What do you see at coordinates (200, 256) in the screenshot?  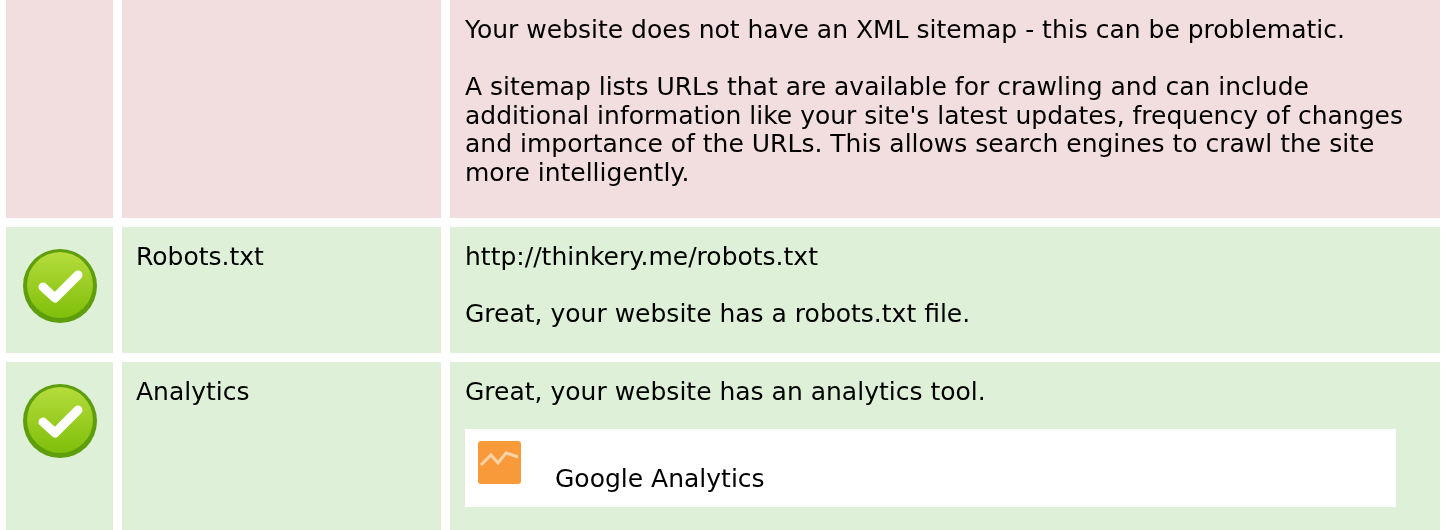 I see `check-name: Robots.txt` at bounding box center [200, 256].